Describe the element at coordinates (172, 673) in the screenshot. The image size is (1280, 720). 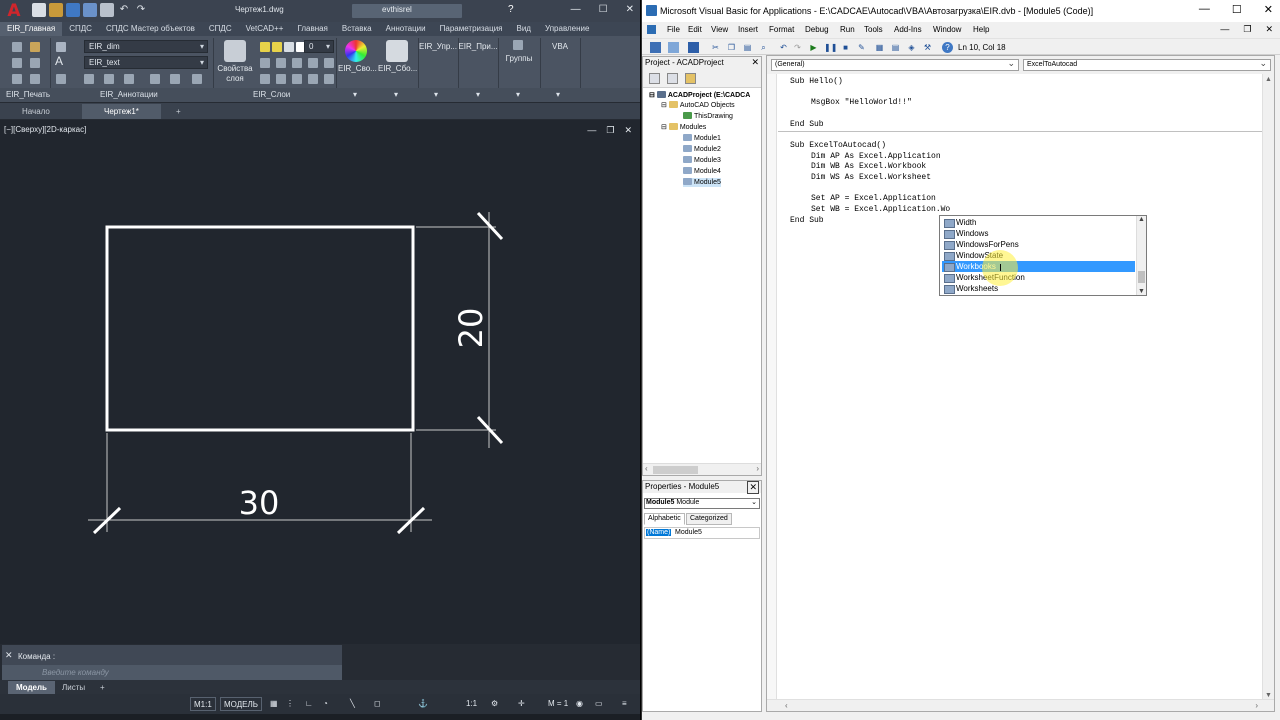
I see `command-input: Введите команду` at that location.